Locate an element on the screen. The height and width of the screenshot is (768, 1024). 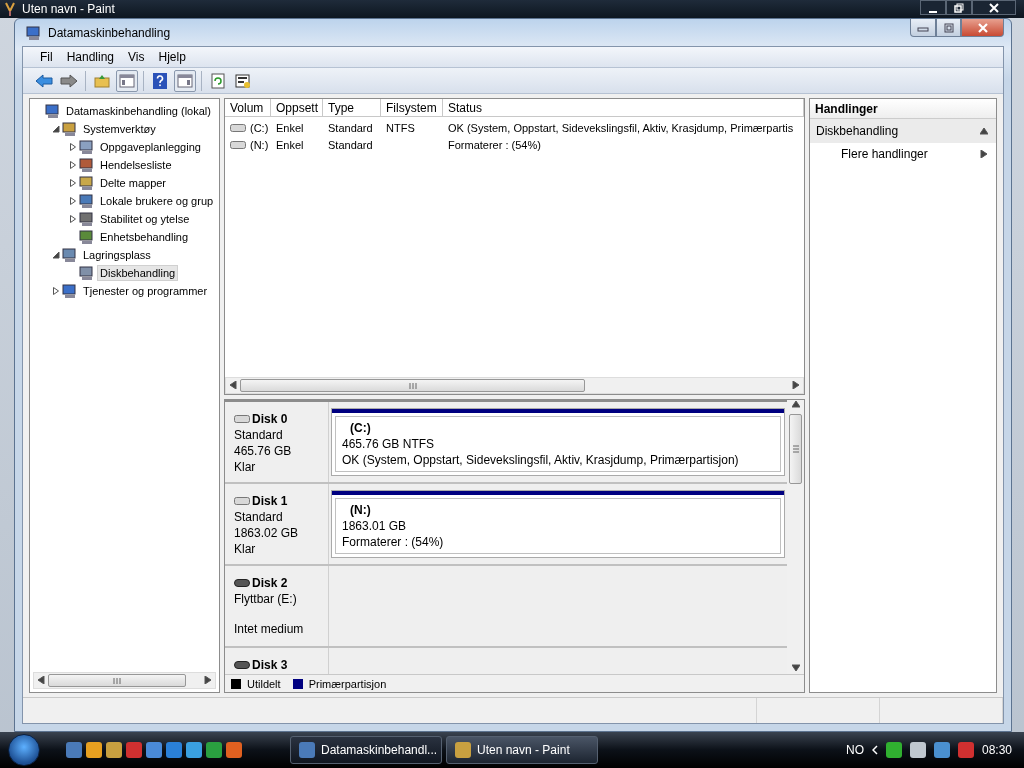
language-indicator: NO is located at coordinates (854, 750).